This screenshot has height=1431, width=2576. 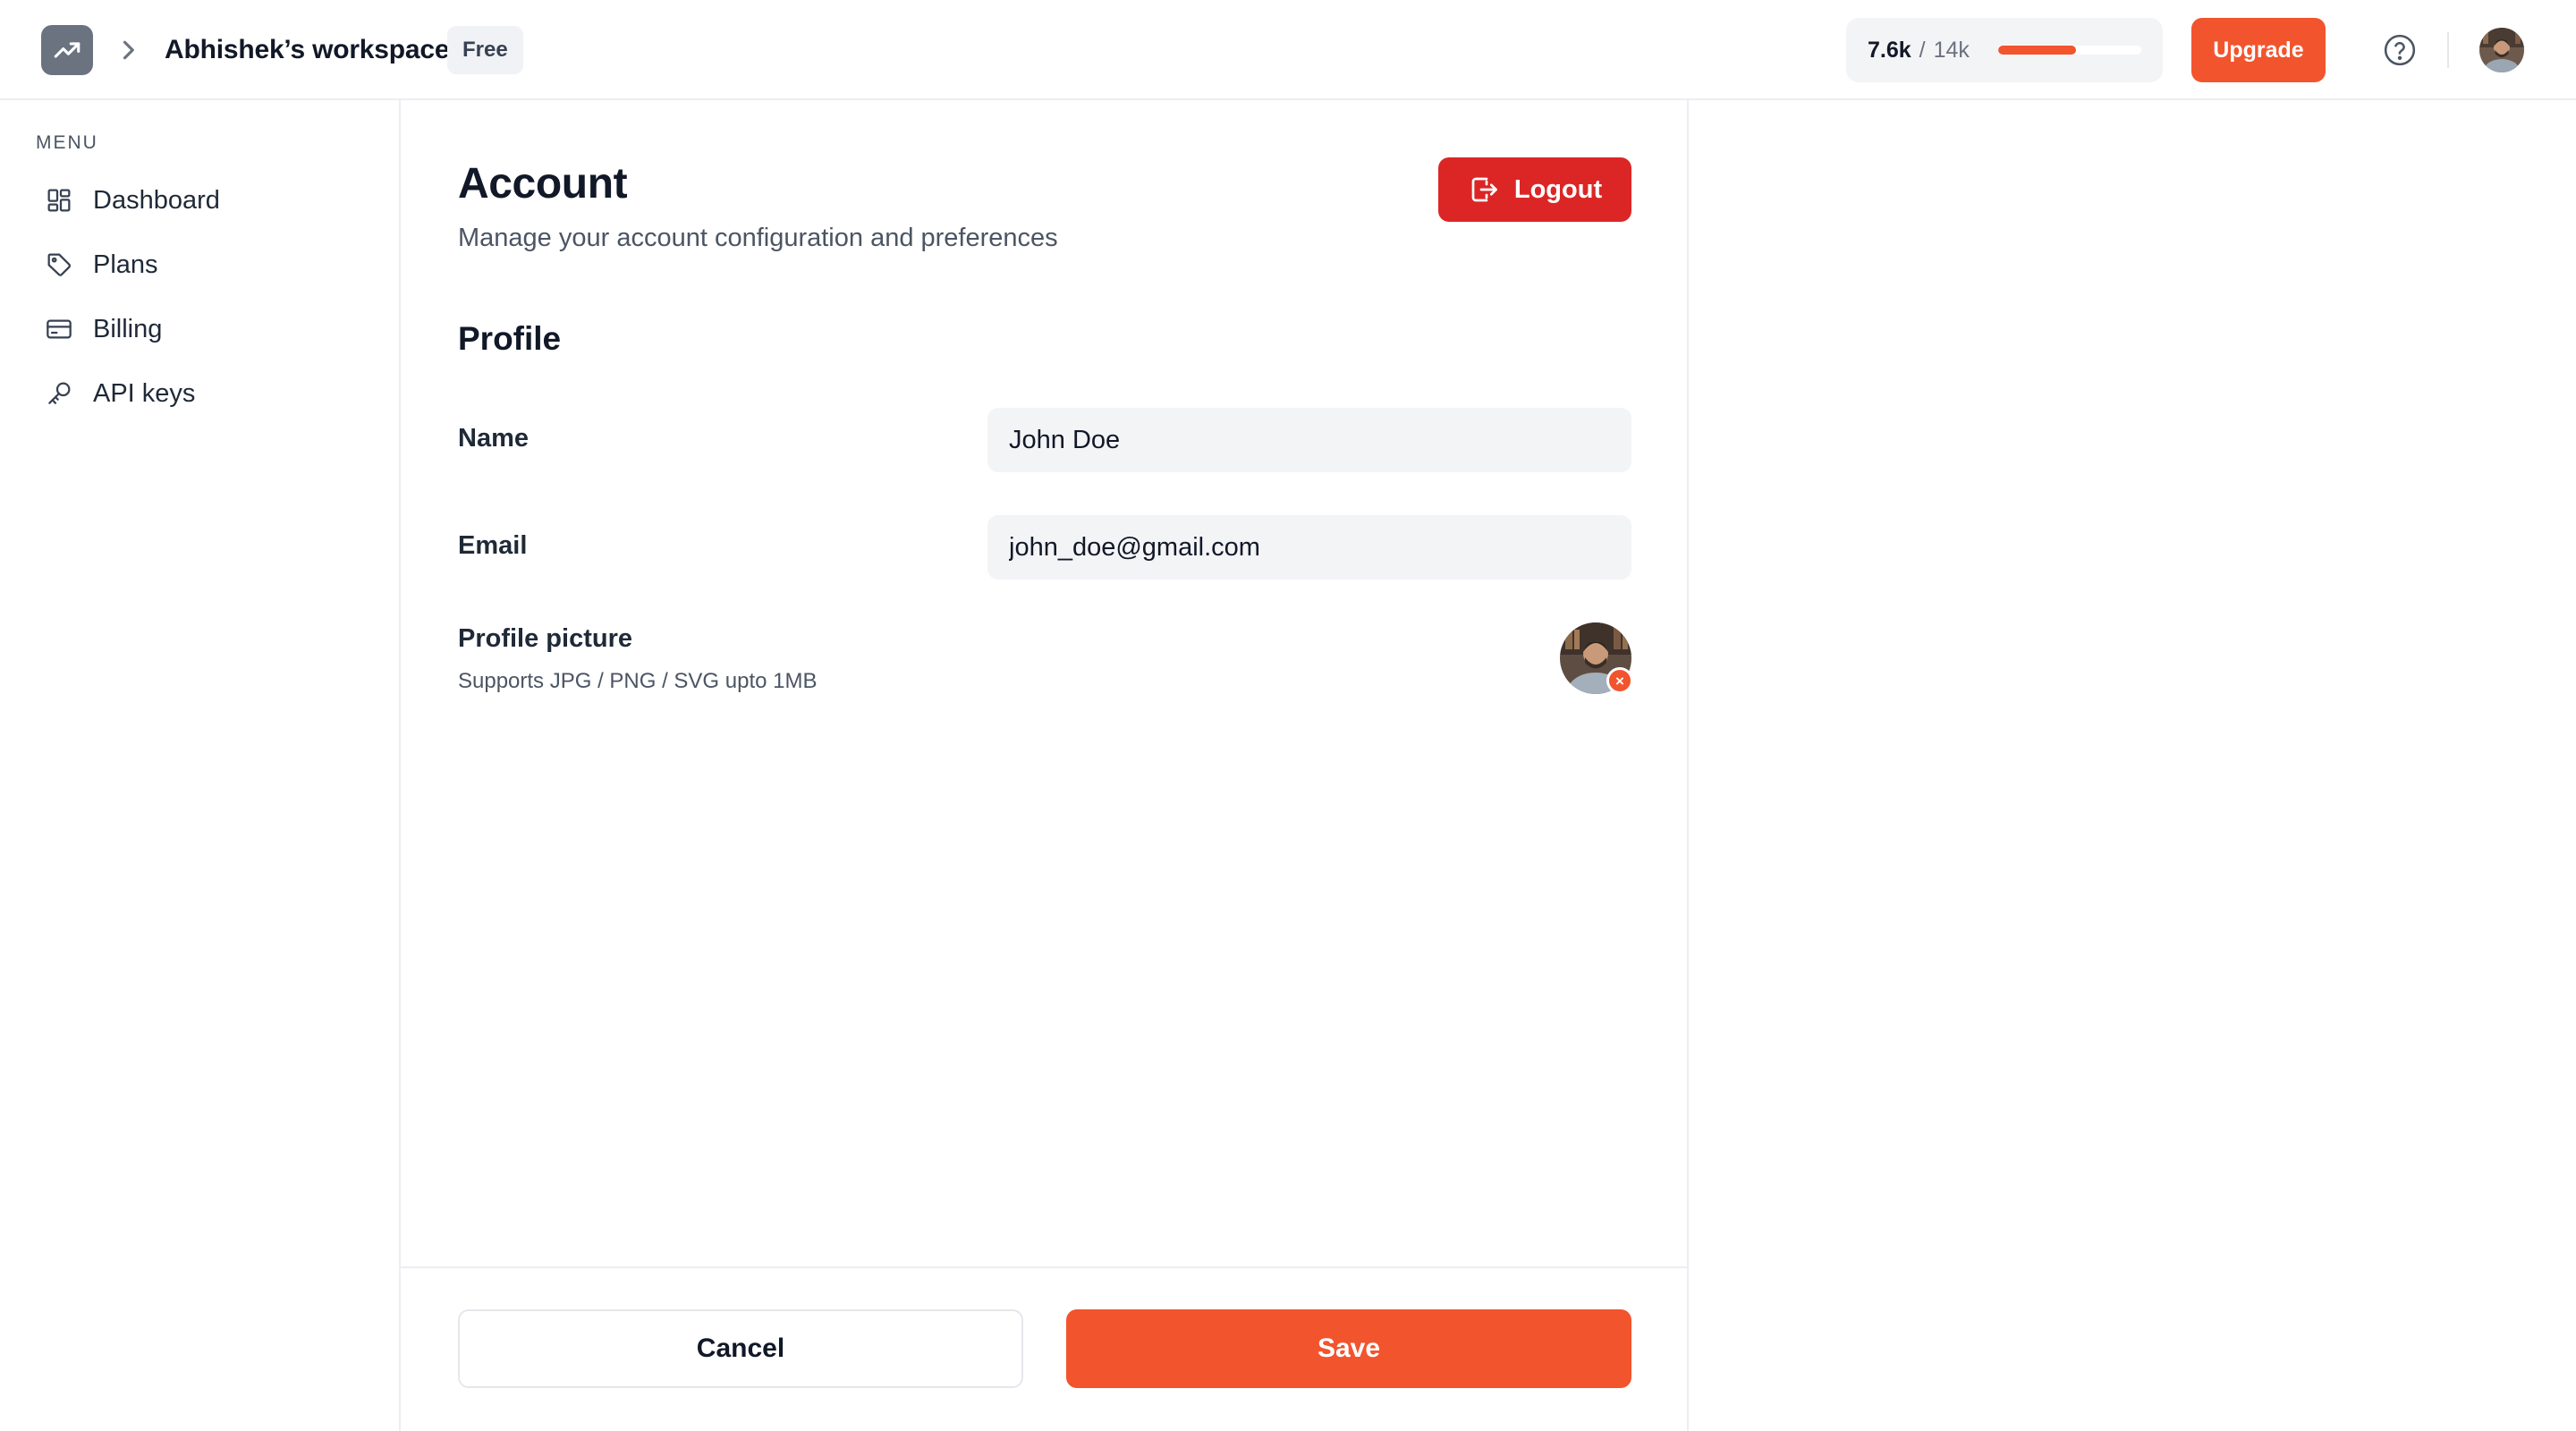 What do you see at coordinates (2448, 50) in the screenshot?
I see `header-divider` at bounding box center [2448, 50].